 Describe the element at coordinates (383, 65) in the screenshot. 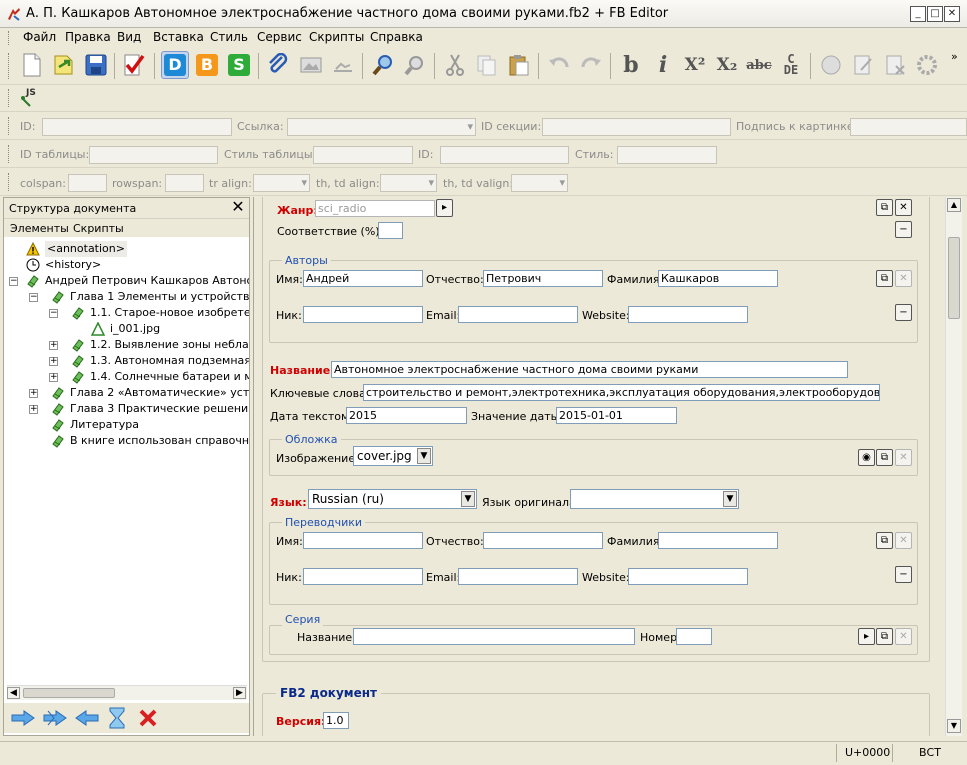

I see `find-icon` at that location.